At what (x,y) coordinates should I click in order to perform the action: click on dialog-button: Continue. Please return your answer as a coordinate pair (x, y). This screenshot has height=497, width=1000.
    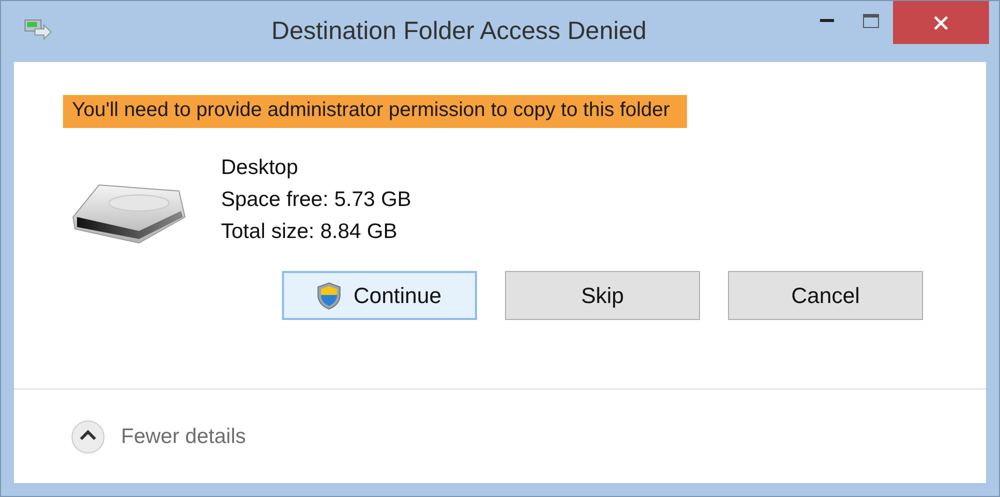
    Looking at the image, I should click on (379, 295).